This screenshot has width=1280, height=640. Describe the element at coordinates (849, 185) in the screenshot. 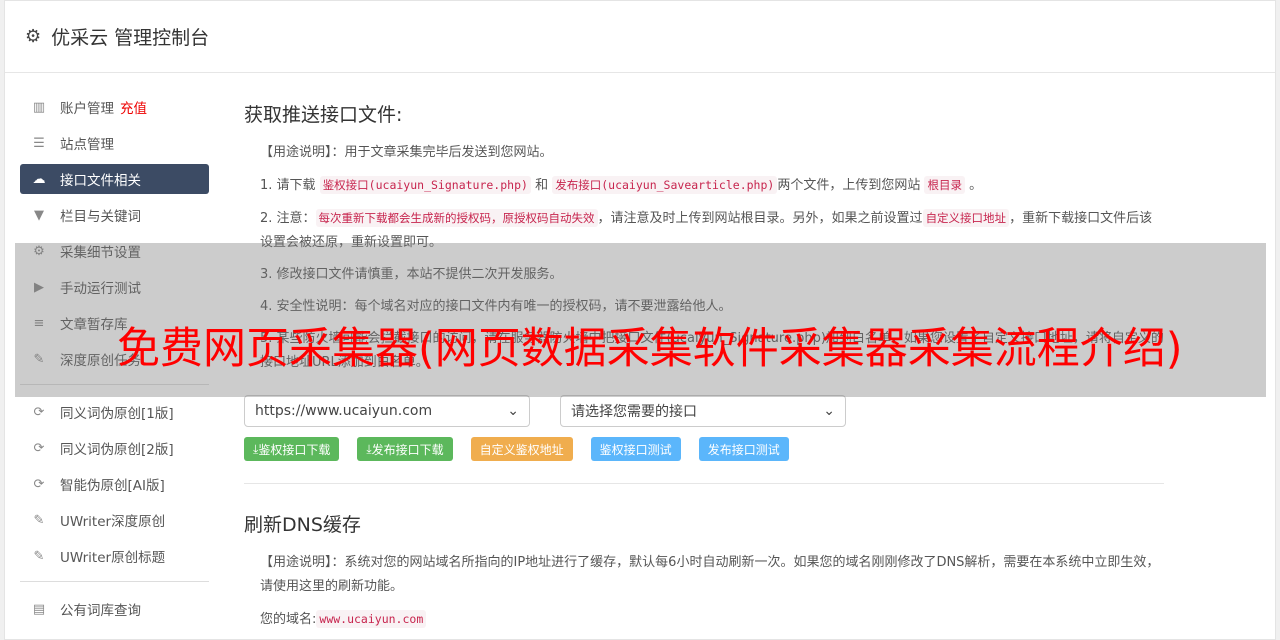

I see `text: 两个文件，上传到您网站` at that location.